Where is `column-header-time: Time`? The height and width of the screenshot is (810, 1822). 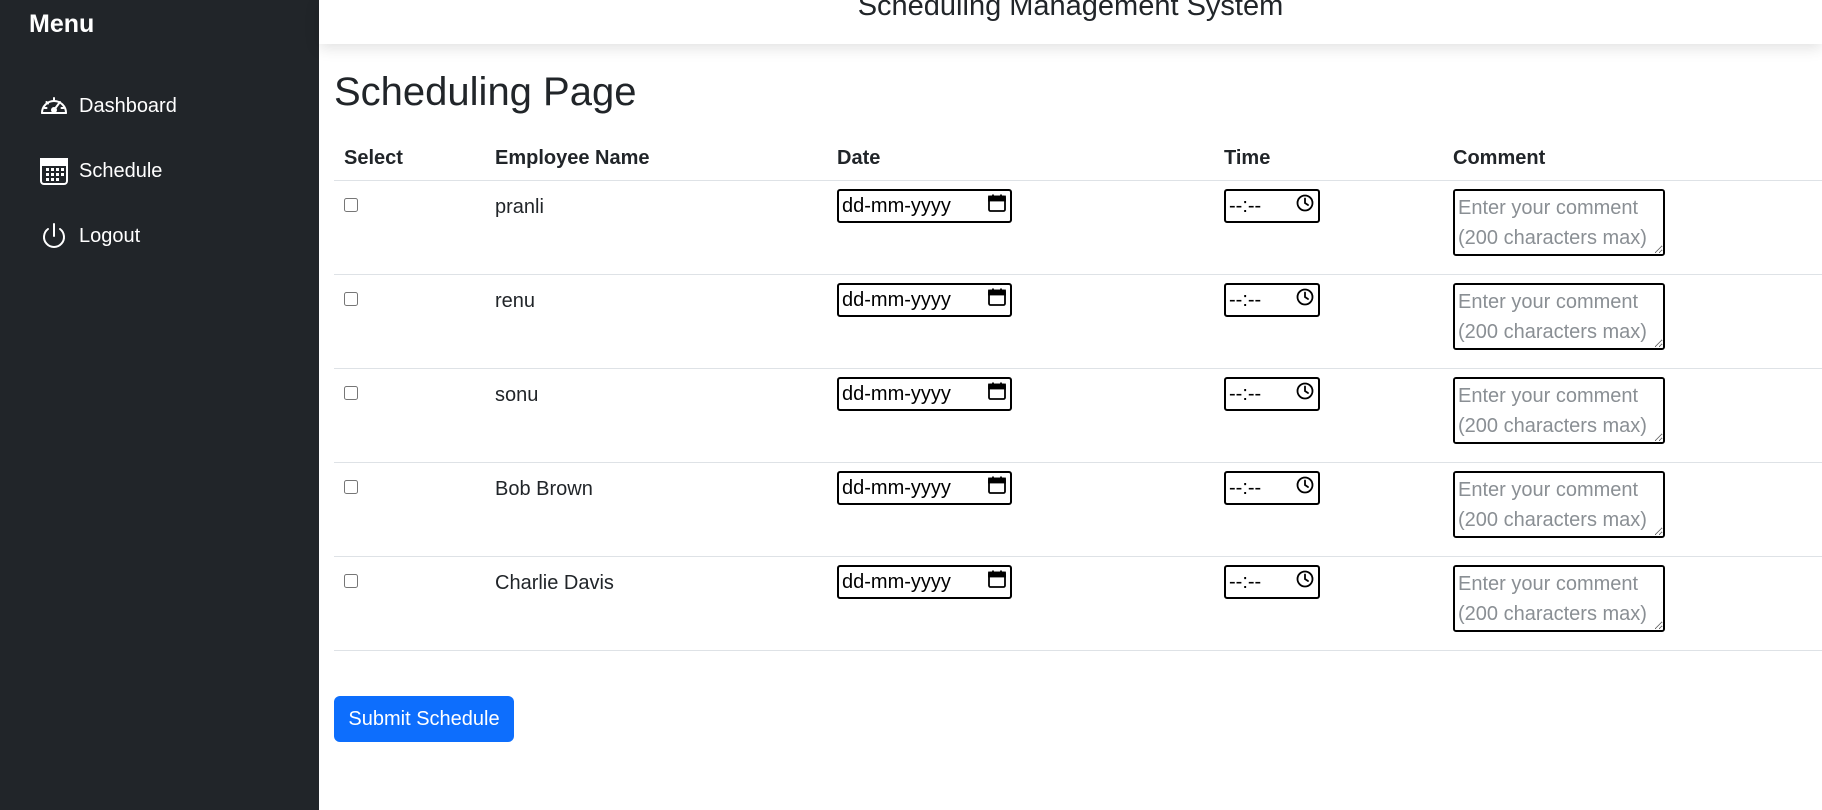 column-header-time: Time is located at coordinates (1328, 158).